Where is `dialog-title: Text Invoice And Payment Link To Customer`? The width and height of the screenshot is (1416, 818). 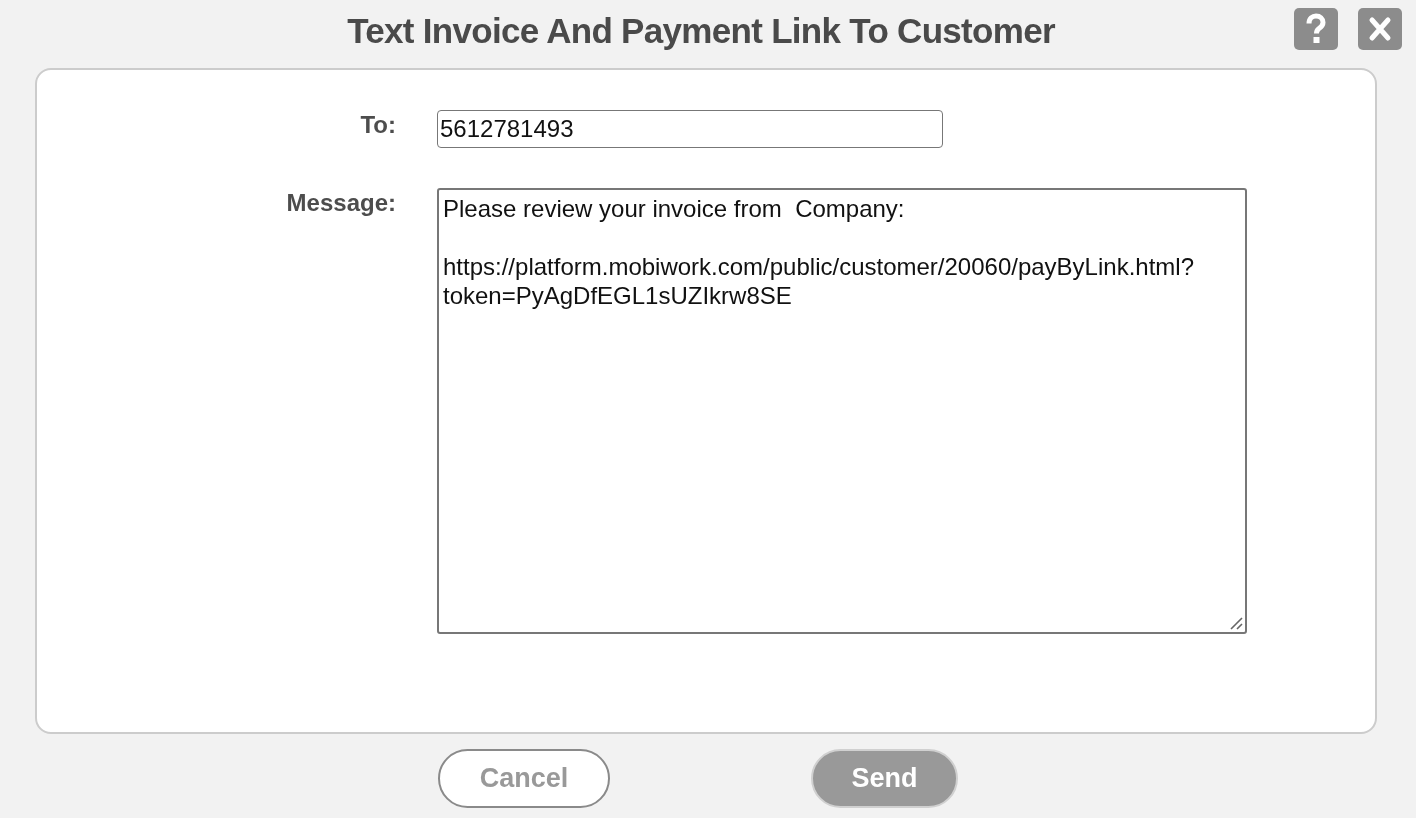
dialog-title: Text Invoice And Payment Link To Customer is located at coordinates (701, 31).